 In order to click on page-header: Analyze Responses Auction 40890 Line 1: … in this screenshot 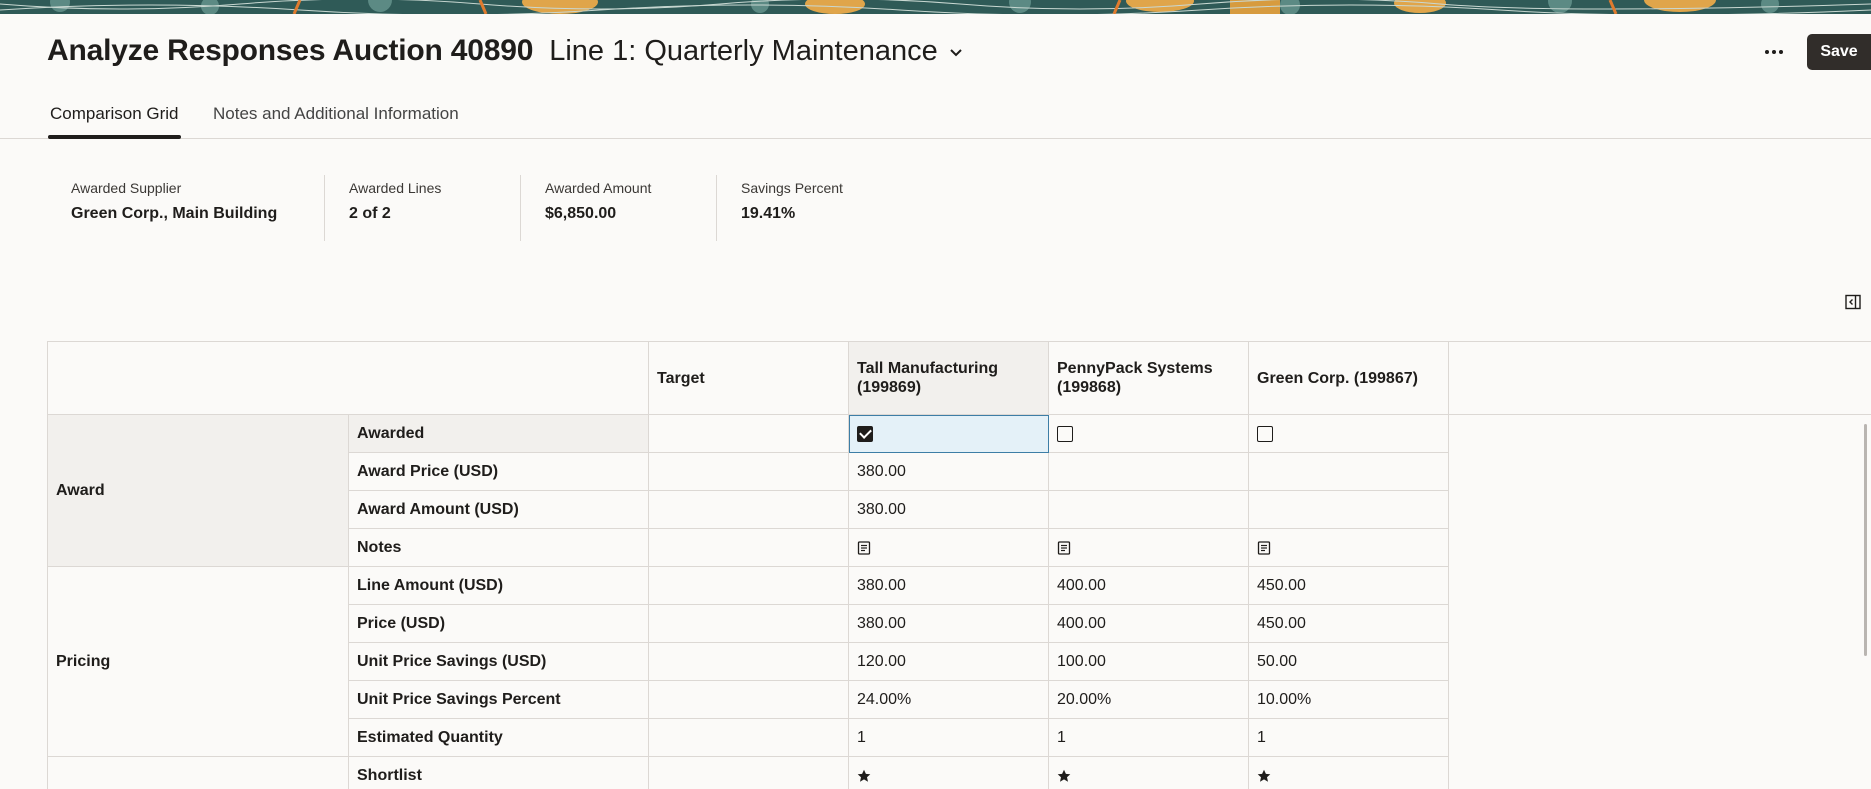, I will do `click(505, 54)`.